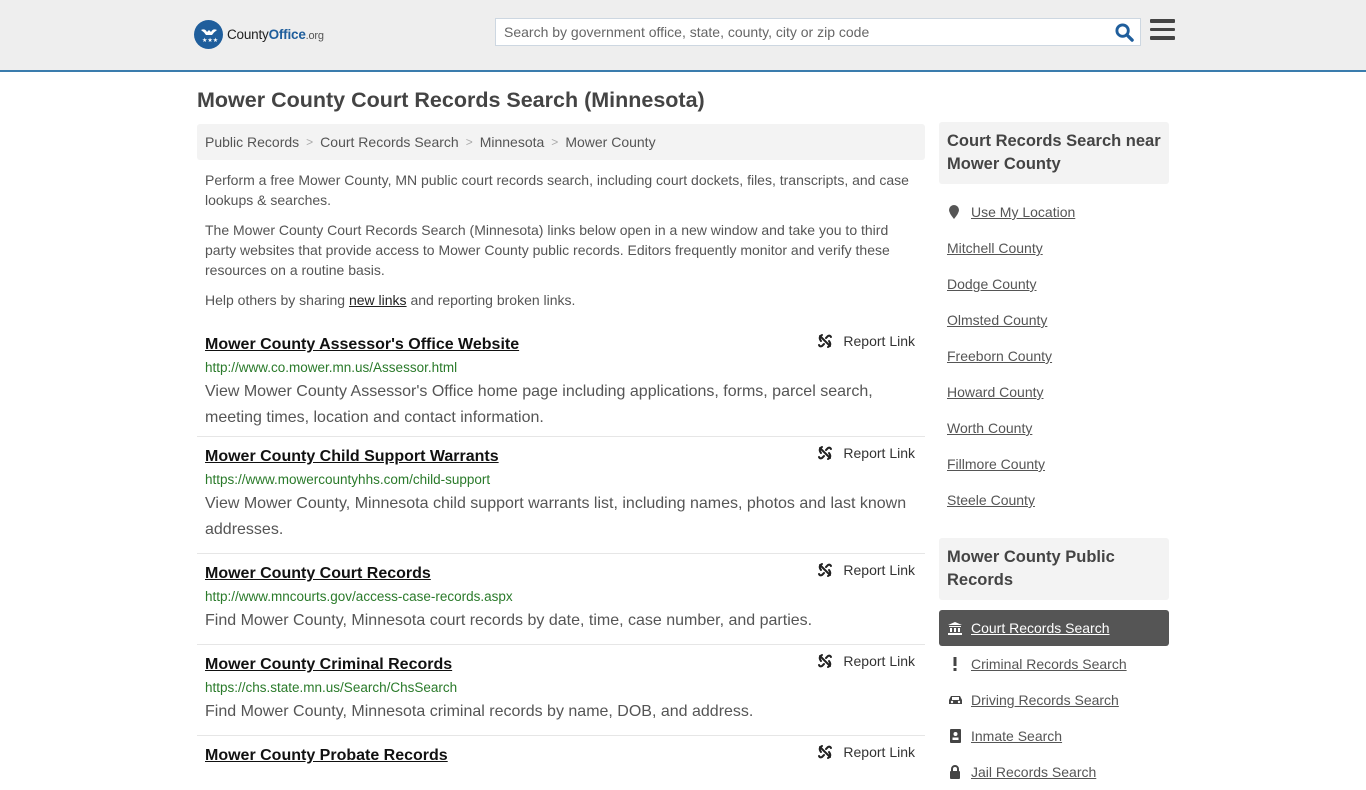 The width and height of the screenshot is (1366, 790). I want to click on hamburger-icon, so click(1162, 29).